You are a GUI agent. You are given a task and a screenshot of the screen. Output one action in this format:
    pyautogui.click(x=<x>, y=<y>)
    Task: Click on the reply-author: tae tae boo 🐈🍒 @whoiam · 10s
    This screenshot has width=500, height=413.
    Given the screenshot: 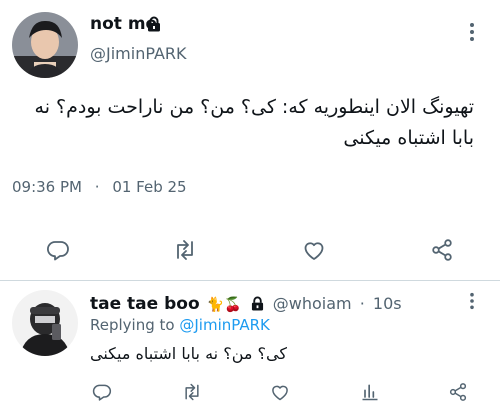 What is the action you would take?
    pyautogui.click(x=246, y=304)
    